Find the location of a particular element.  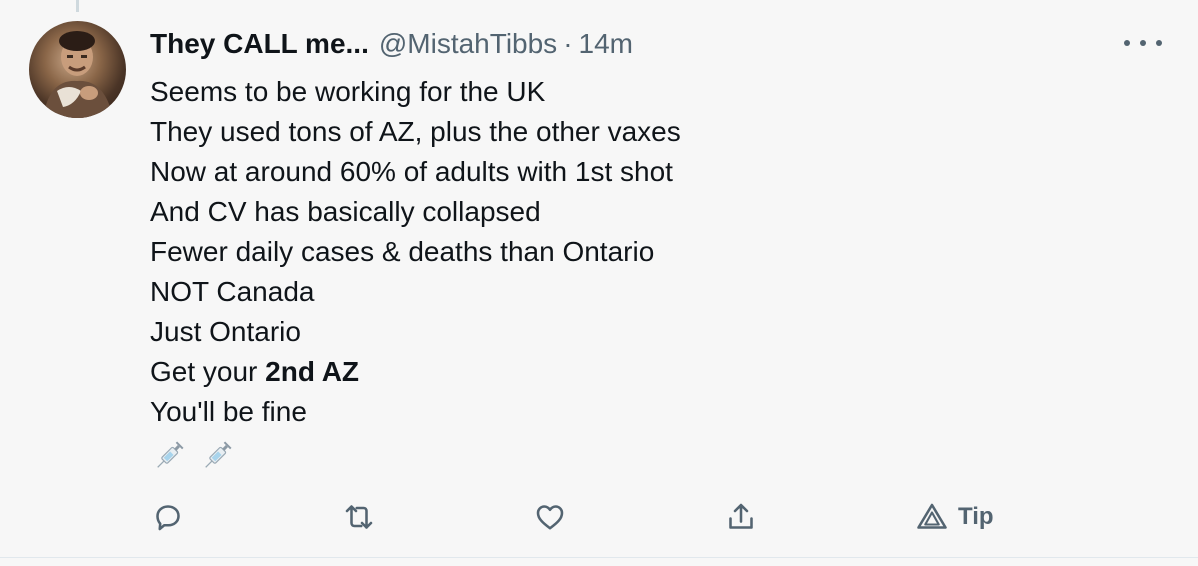

more-options-icon is located at coordinates (1143, 43).